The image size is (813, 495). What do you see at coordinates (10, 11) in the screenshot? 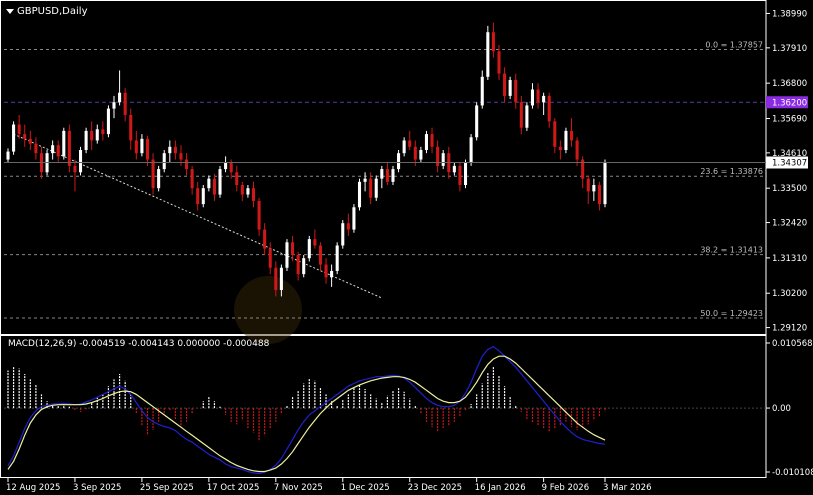
I see `dropdown-triangle-icon` at bounding box center [10, 11].